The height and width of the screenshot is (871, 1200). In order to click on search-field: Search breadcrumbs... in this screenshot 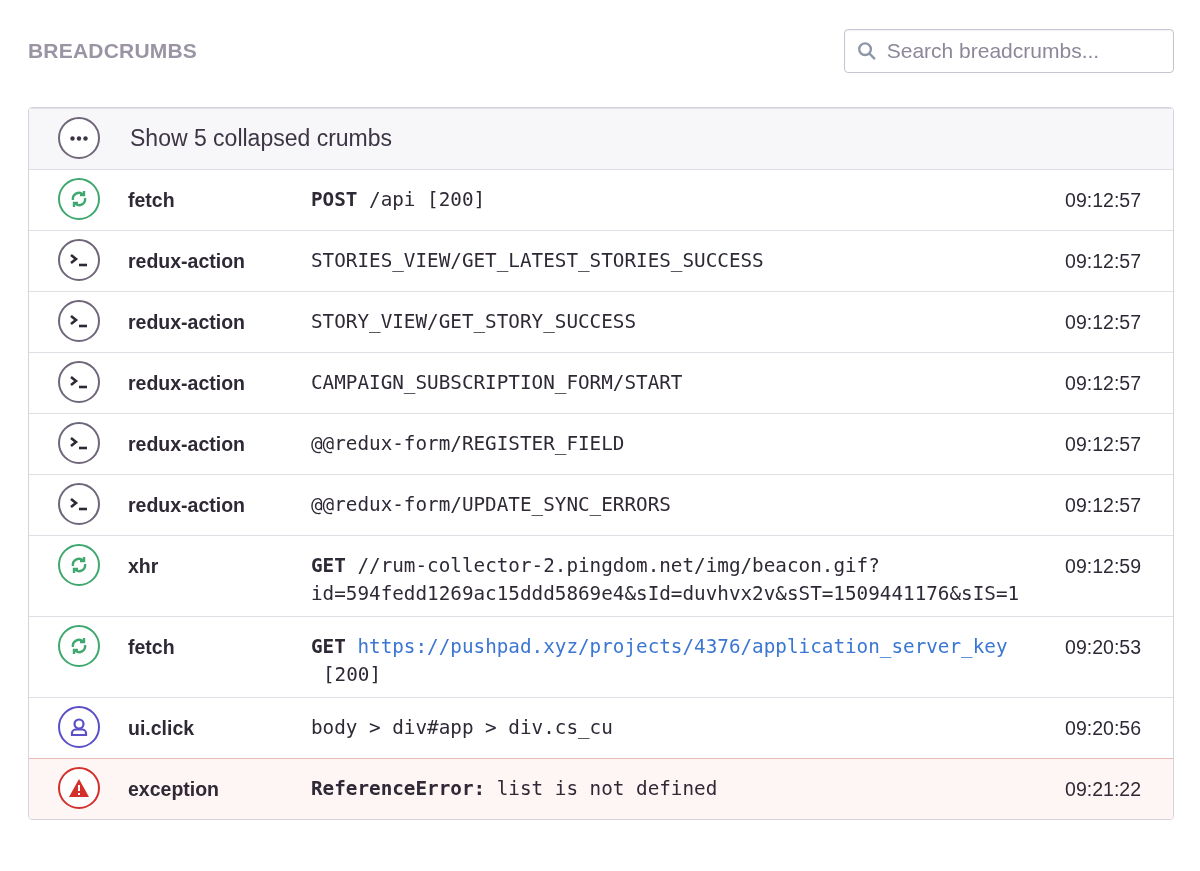, I will do `click(1009, 51)`.